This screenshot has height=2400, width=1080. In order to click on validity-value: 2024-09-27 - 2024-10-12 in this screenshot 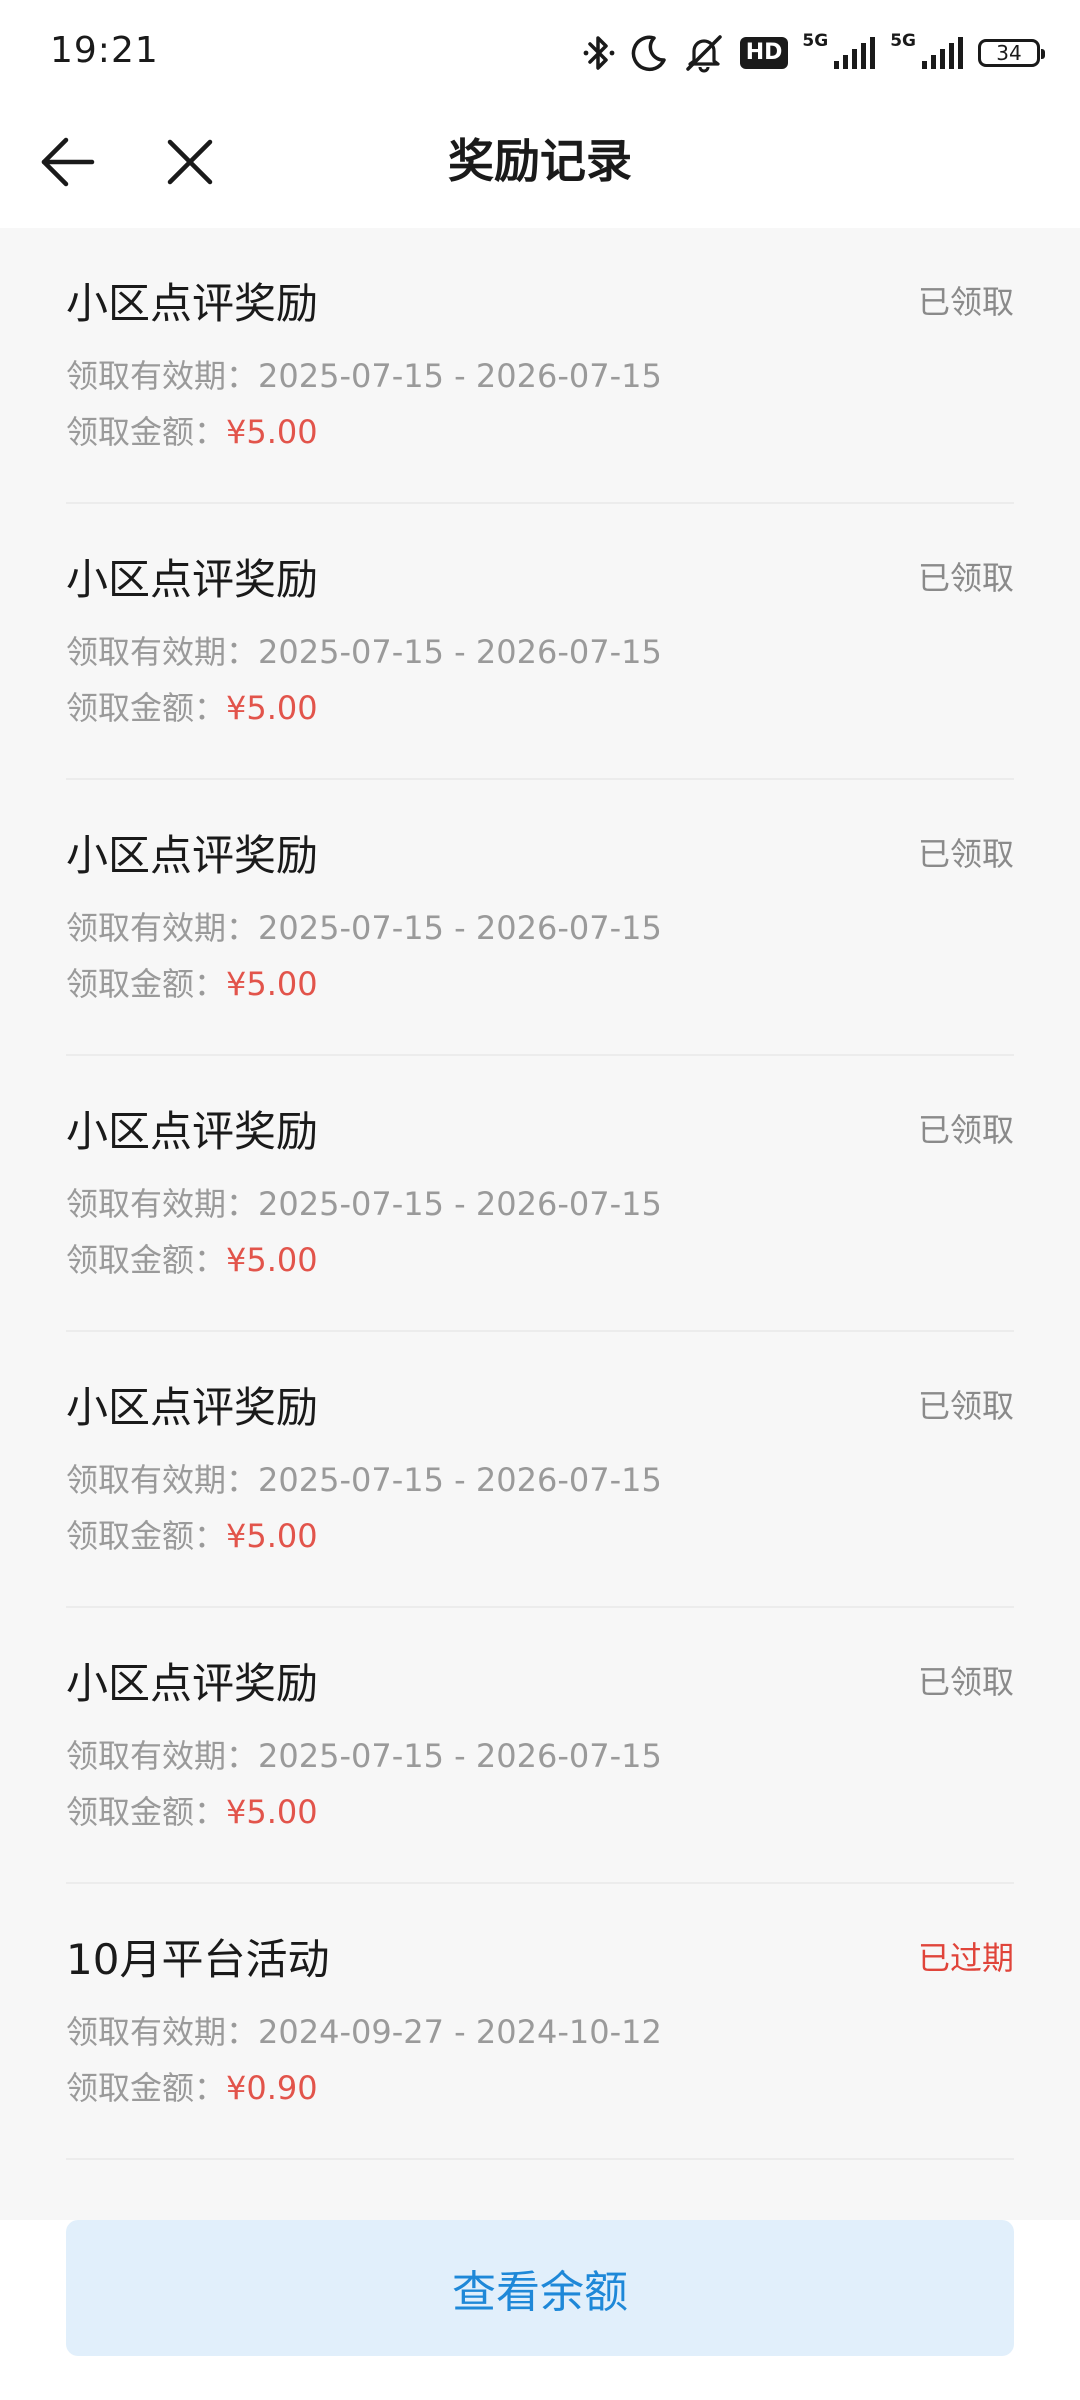, I will do `click(460, 2032)`.